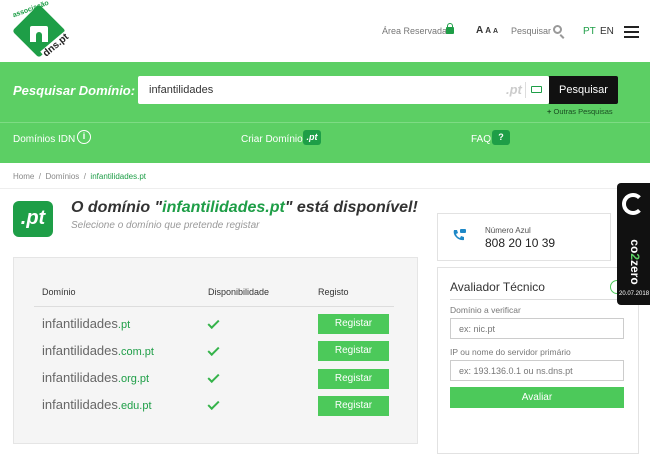  Describe the element at coordinates (583, 111) in the screenshot. I see `other-searches-label: Outras Pesquisas` at that location.